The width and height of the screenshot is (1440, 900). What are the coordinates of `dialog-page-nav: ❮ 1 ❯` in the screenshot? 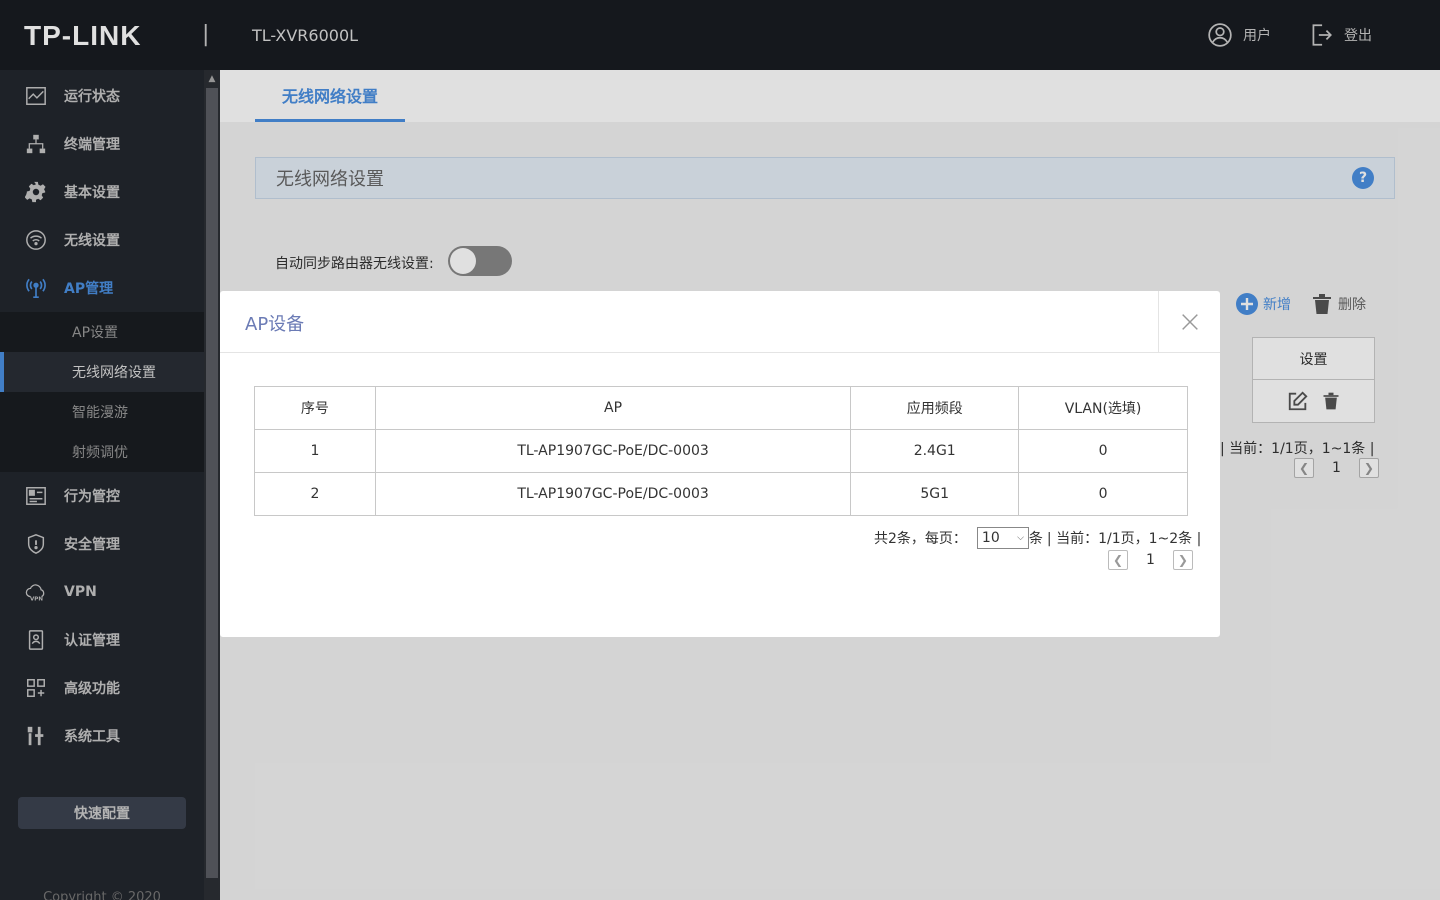 It's located at (1150, 560).